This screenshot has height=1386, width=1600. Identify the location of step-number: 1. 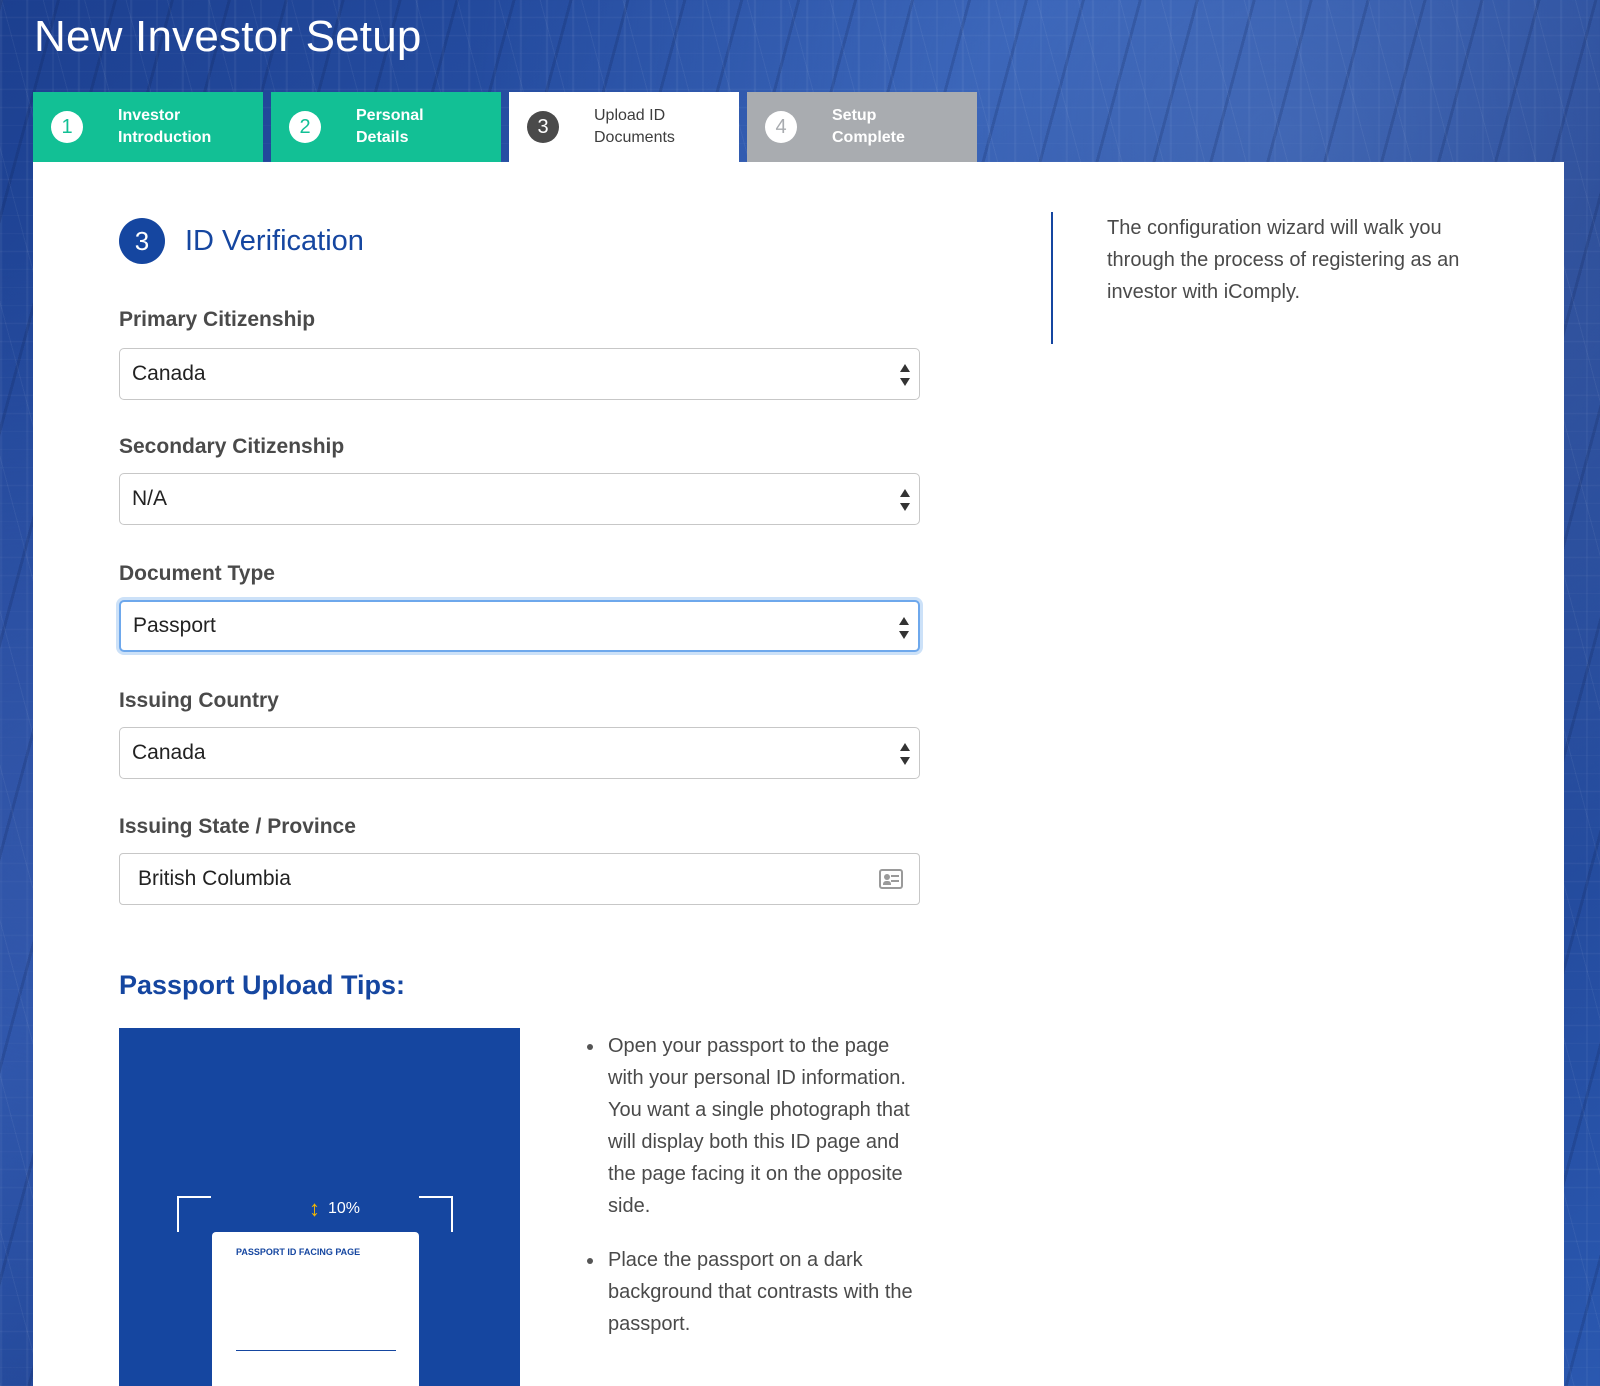
(67, 127).